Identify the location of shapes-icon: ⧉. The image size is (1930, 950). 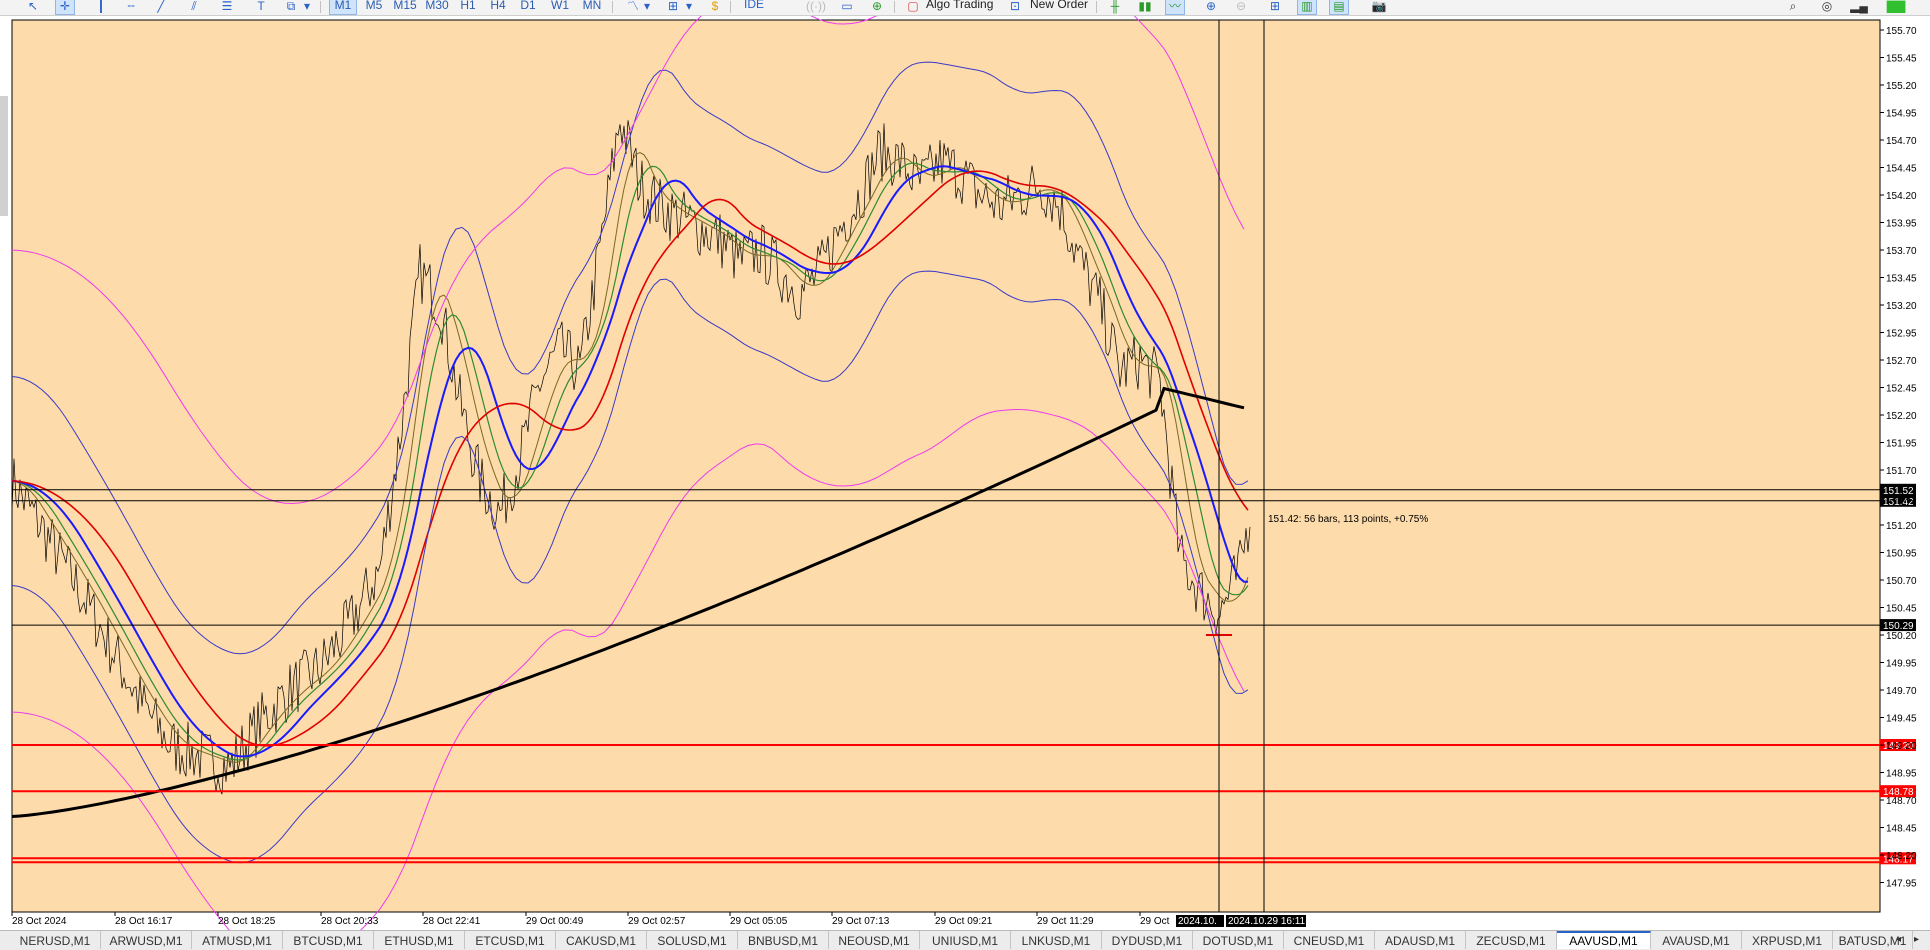
(291, 7).